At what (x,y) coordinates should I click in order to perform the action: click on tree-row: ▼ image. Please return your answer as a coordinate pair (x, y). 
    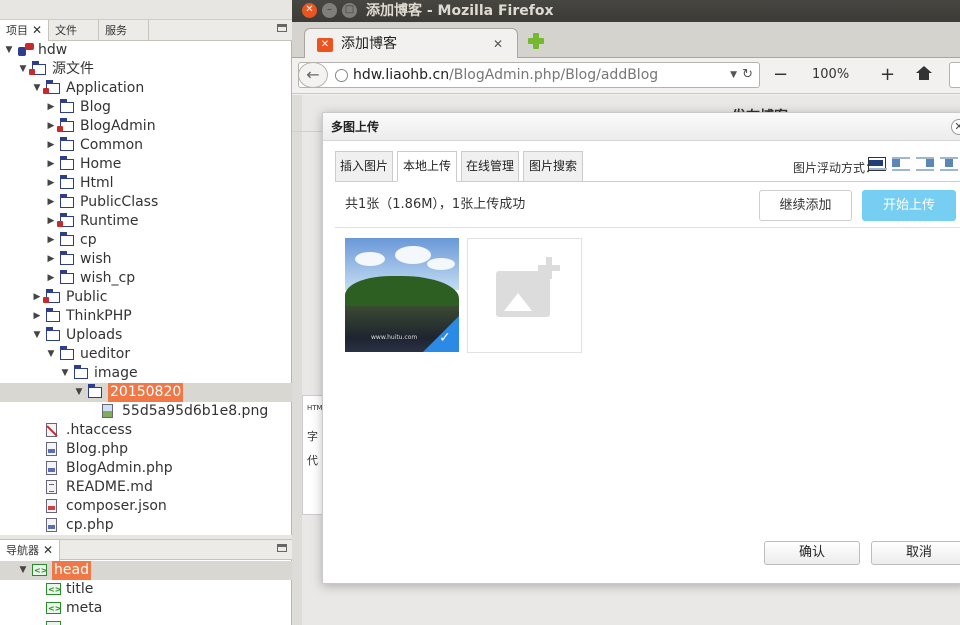
    Looking at the image, I should click on (146, 373).